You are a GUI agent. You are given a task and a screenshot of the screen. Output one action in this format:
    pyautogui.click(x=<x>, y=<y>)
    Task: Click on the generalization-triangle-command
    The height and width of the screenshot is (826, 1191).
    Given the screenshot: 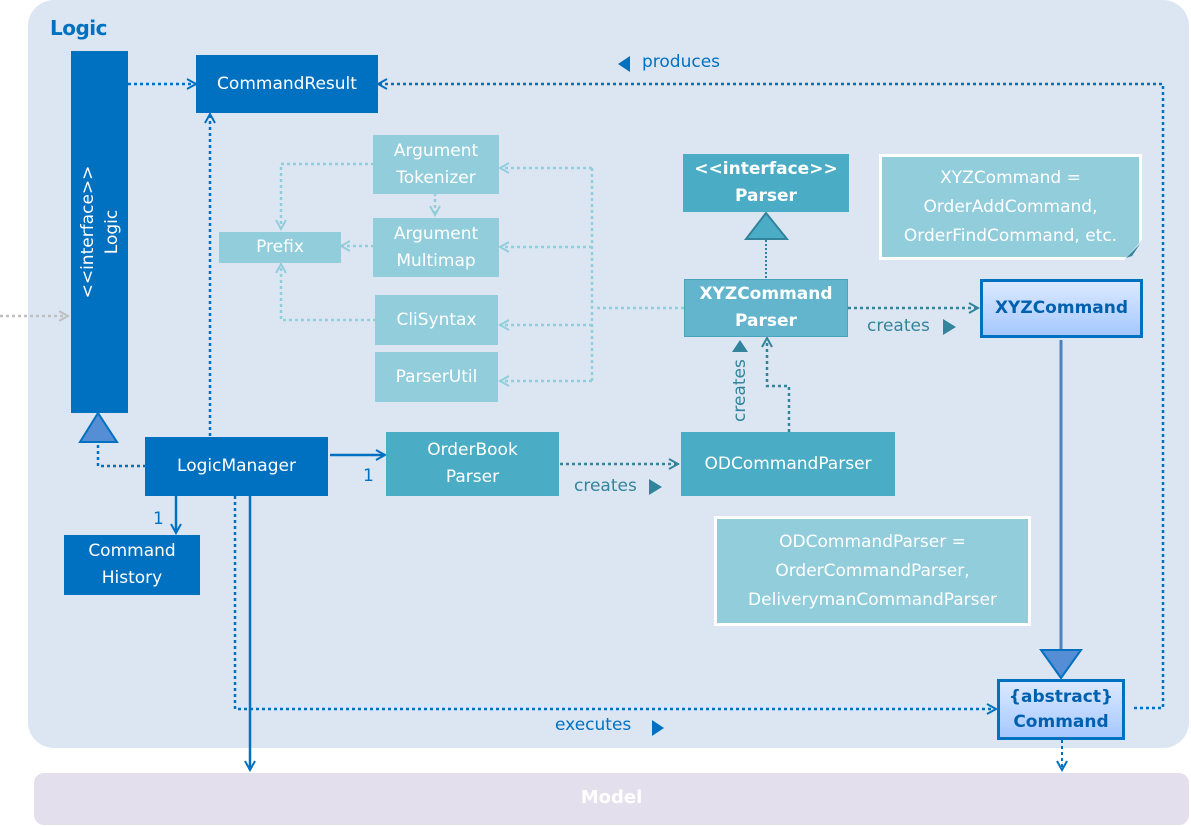 What is the action you would take?
    pyautogui.click(x=1061, y=664)
    